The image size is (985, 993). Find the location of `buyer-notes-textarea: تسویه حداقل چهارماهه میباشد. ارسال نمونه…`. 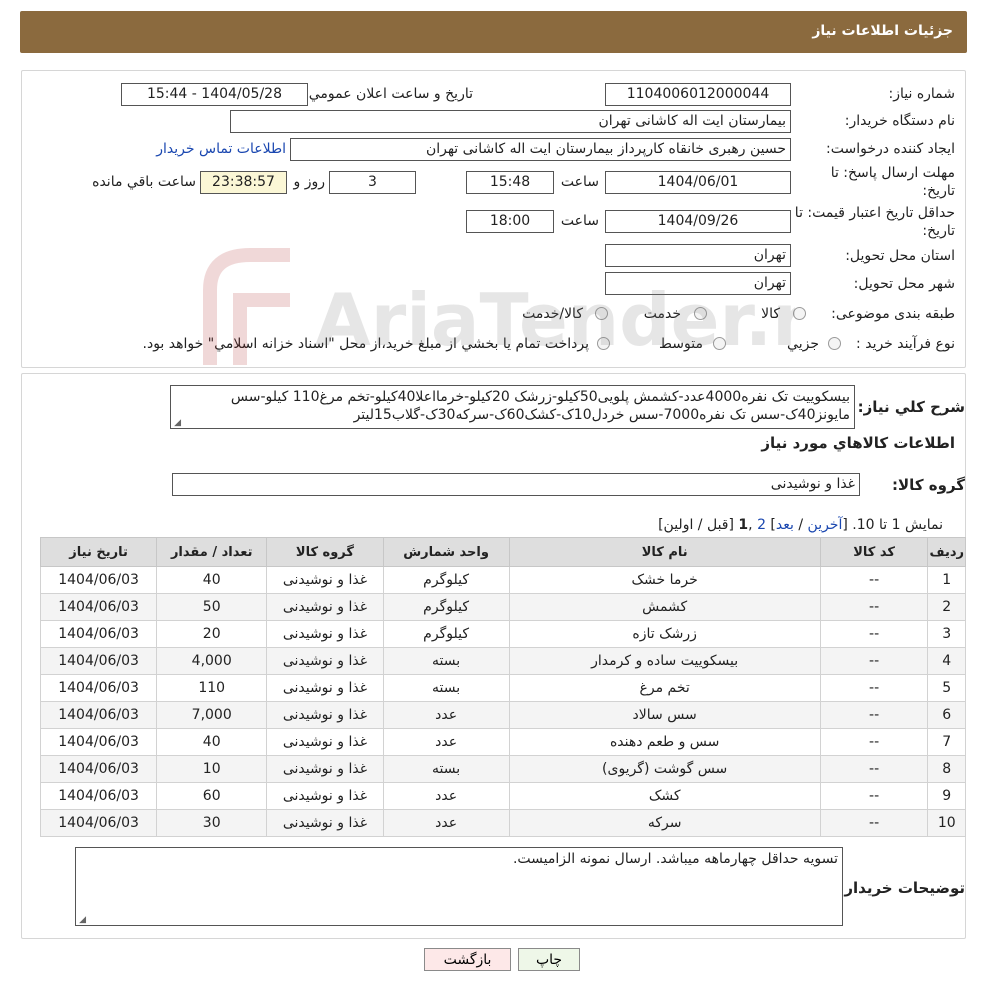

buyer-notes-textarea: تسویه حداقل چهارماهه میباشد. ارسال نمونه… is located at coordinates (459, 886).